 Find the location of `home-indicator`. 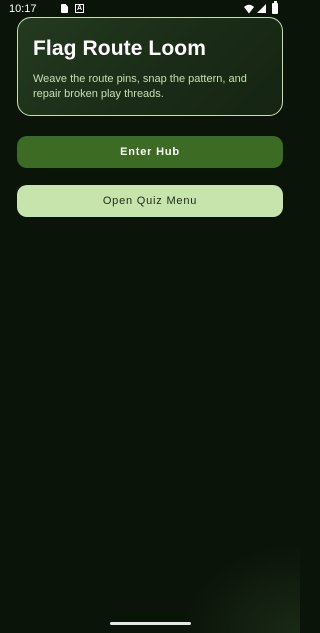

home-indicator is located at coordinates (150, 623).